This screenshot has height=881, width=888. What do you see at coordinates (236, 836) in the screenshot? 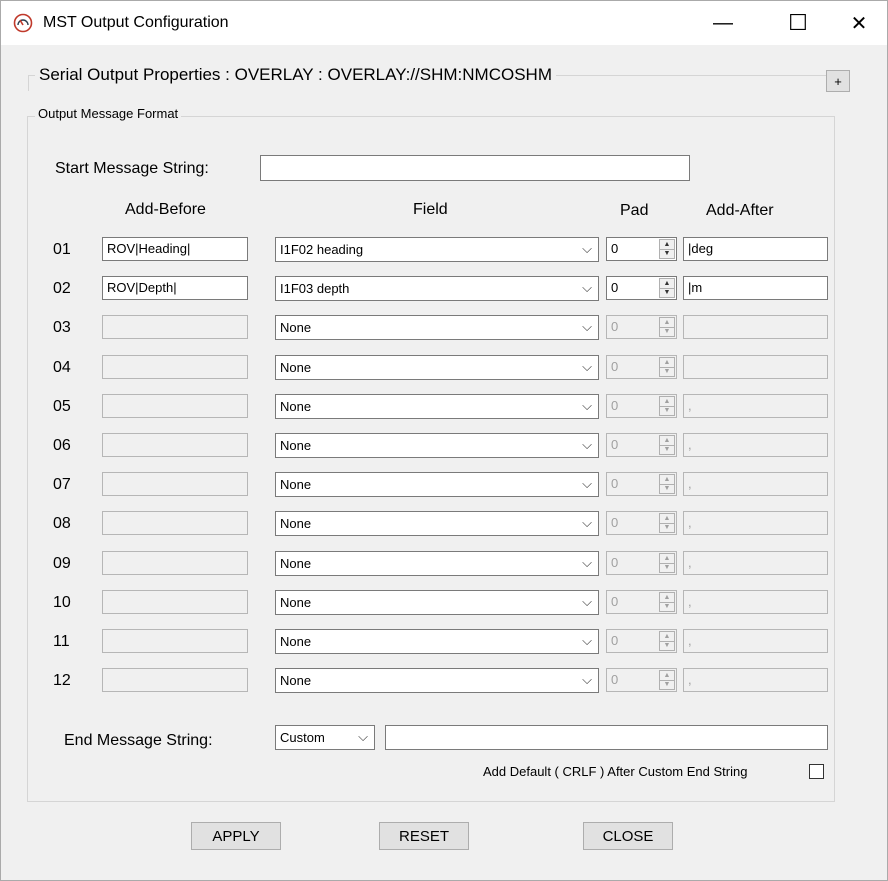
I see `apply-button: APPLY` at bounding box center [236, 836].